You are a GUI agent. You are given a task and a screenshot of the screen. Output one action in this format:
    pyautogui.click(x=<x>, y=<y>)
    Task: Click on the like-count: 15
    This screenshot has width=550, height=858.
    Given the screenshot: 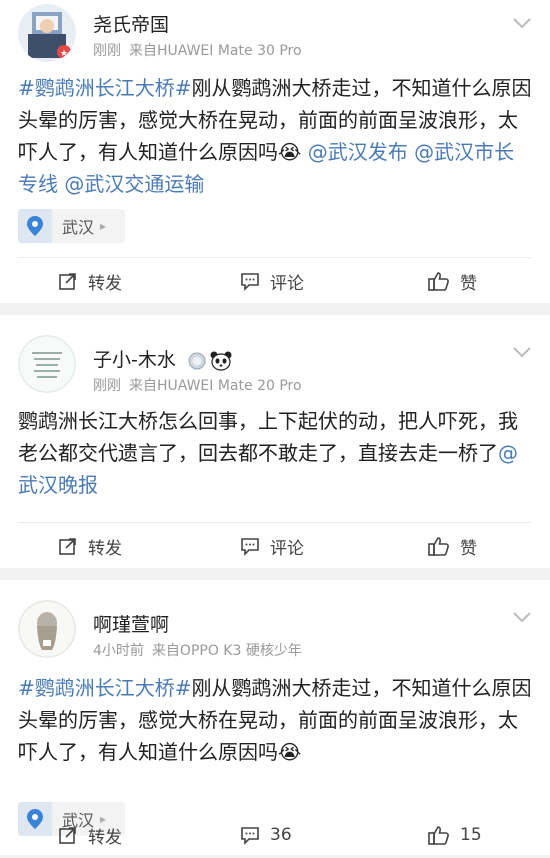 What is the action you would take?
    pyautogui.click(x=471, y=835)
    